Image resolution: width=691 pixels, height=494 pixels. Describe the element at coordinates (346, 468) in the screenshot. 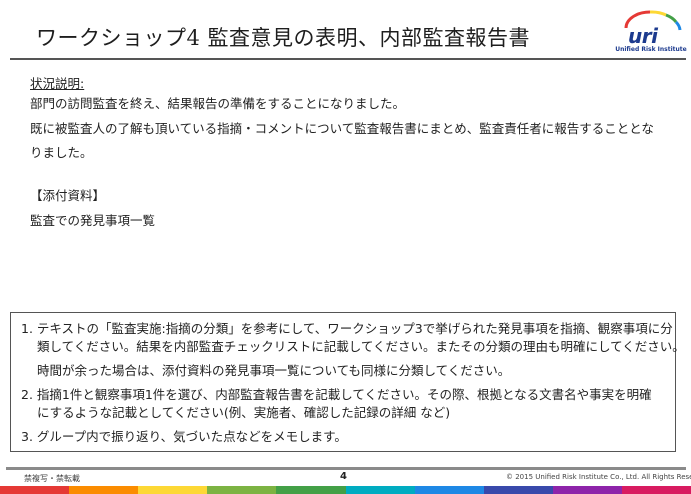

I see `footer-divider` at that location.